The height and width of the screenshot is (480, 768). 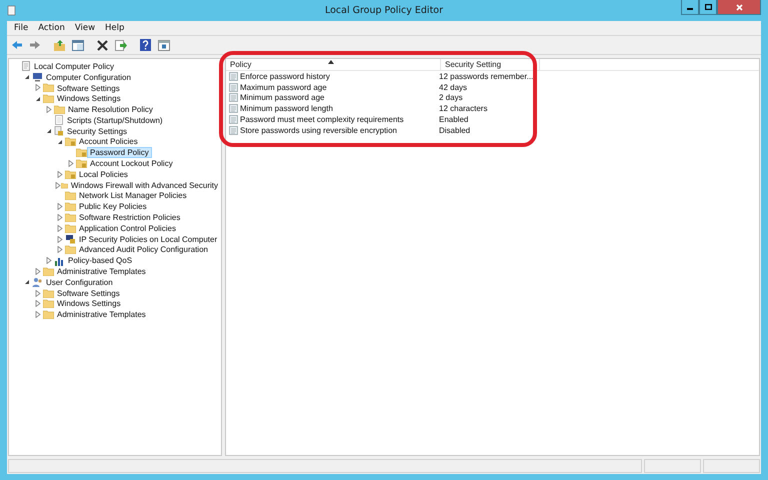 What do you see at coordinates (59, 261) in the screenshot?
I see `bar-chart-icon` at bounding box center [59, 261].